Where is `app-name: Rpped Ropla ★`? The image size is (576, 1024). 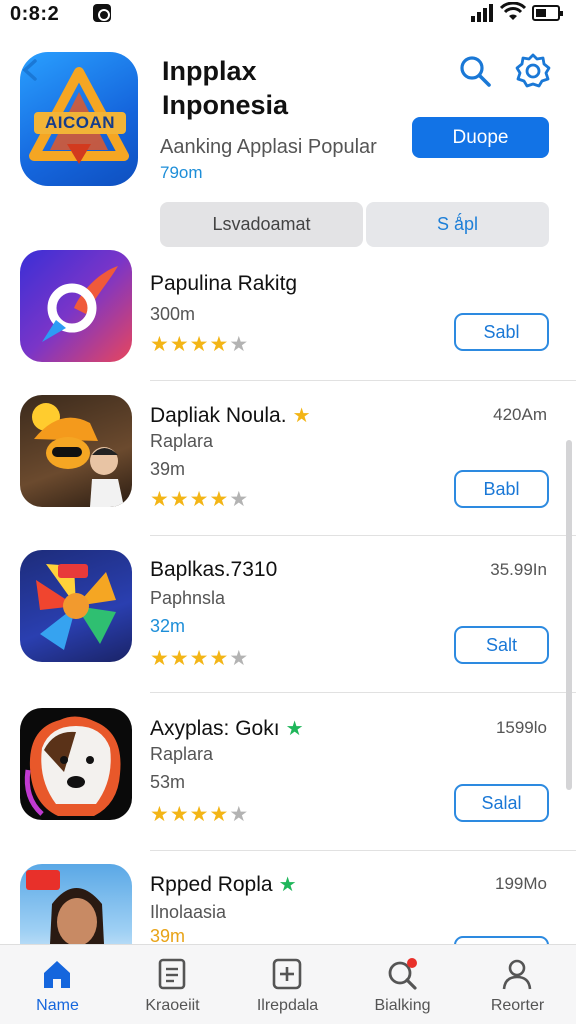
app-name: Rpped Ropla ★ is located at coordinates (223, 884).